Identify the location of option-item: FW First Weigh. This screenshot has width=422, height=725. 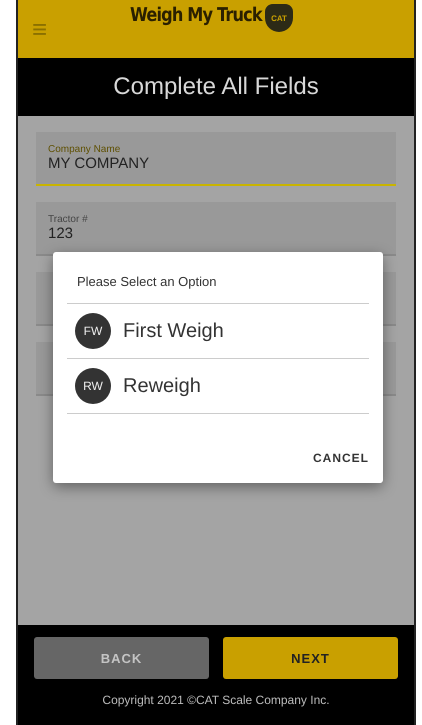
(218, 330).